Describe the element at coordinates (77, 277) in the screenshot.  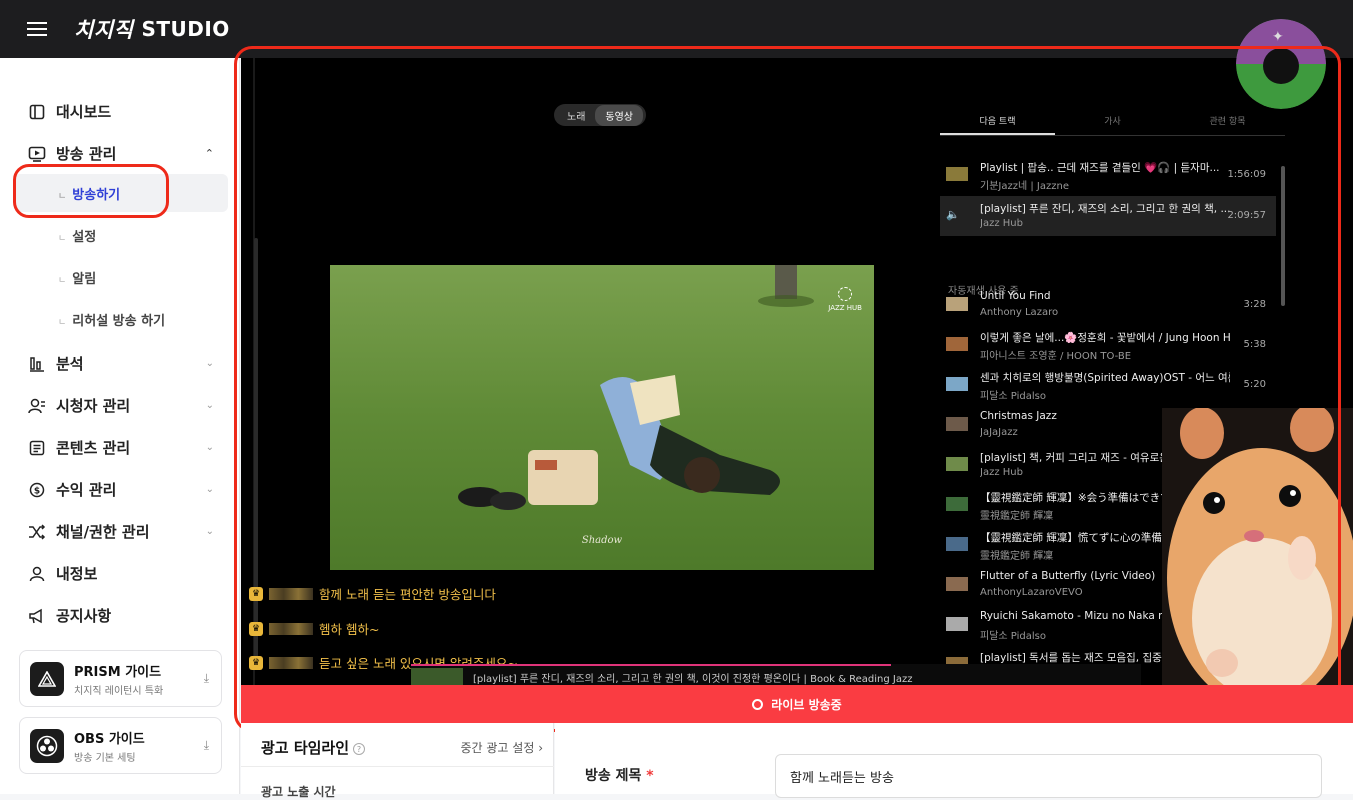
I see `sub-item-alerts: ㄴ 알림` at that location.